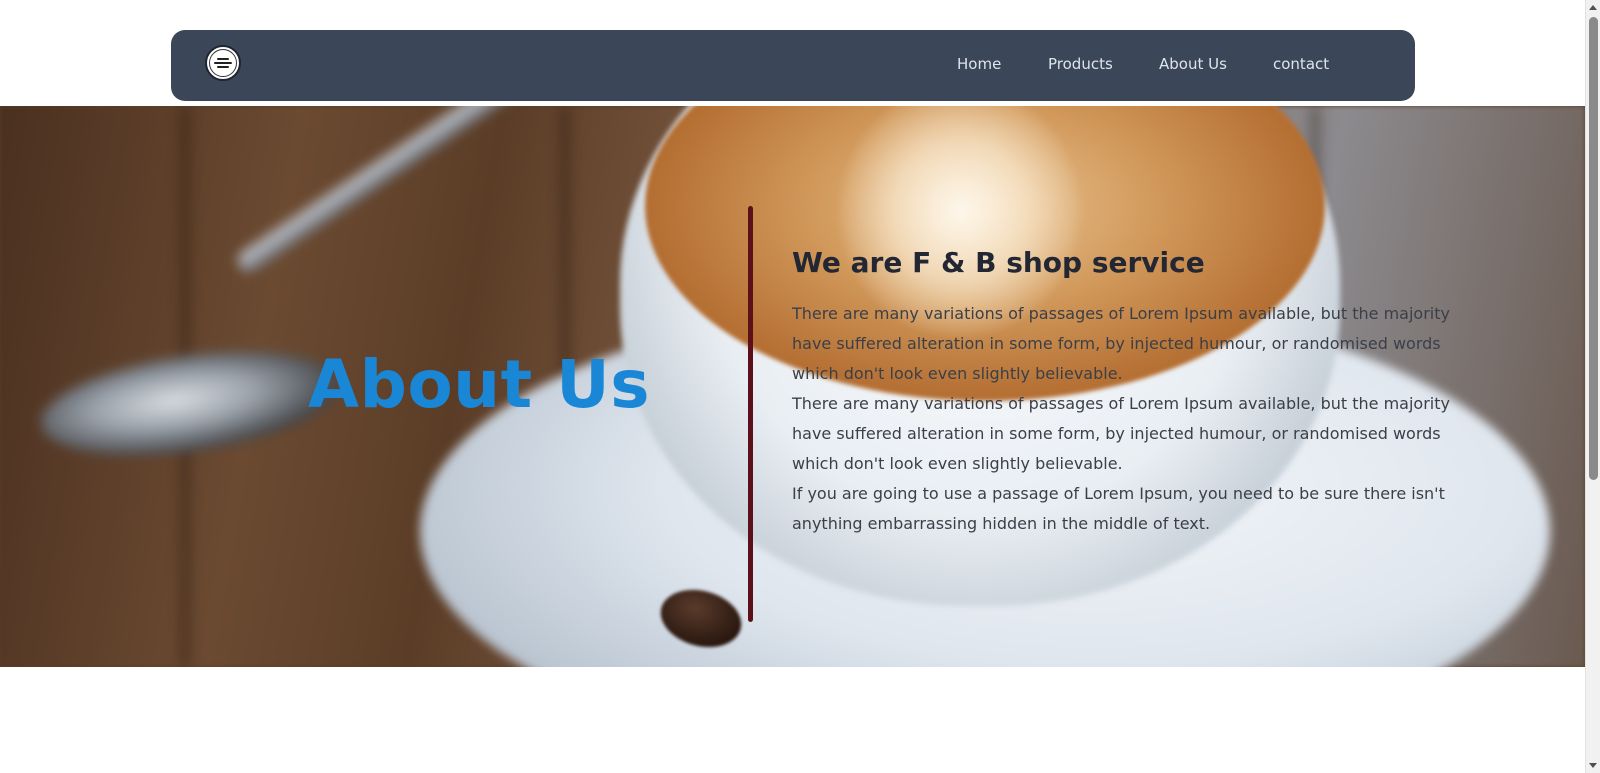 The height and width of the screenshot is (773, 1600). I want to click on page-title: About Us, so click(479, 384).